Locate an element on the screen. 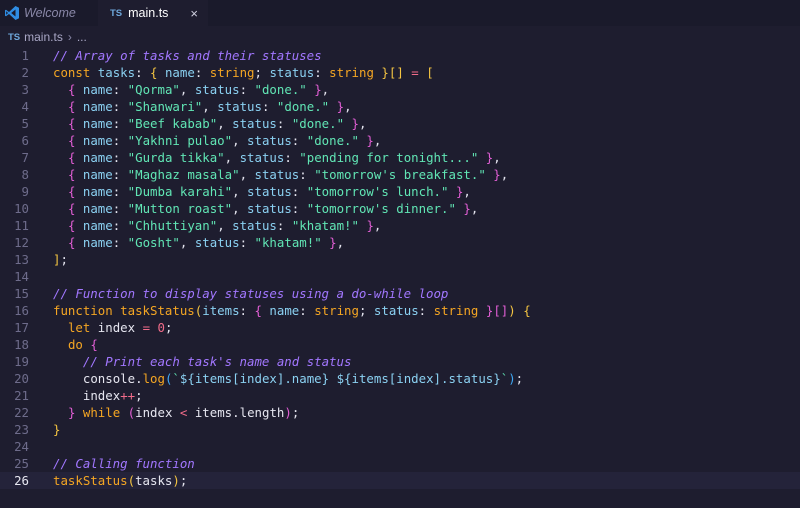 The image size is (800, 508). tab-welcome-label: Welcome is located at coordinates (50, 13).